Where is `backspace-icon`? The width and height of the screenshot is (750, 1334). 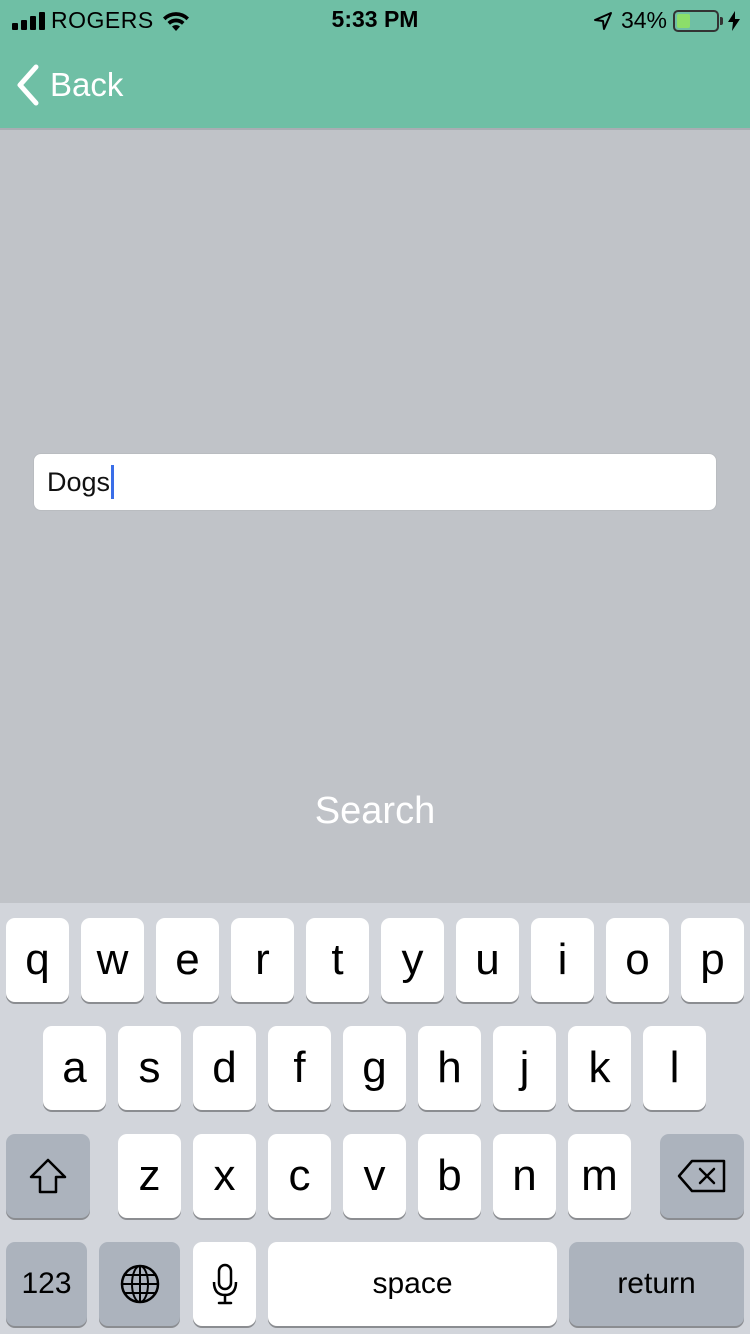 backspace-icon is located at coordinates (701, 1176).